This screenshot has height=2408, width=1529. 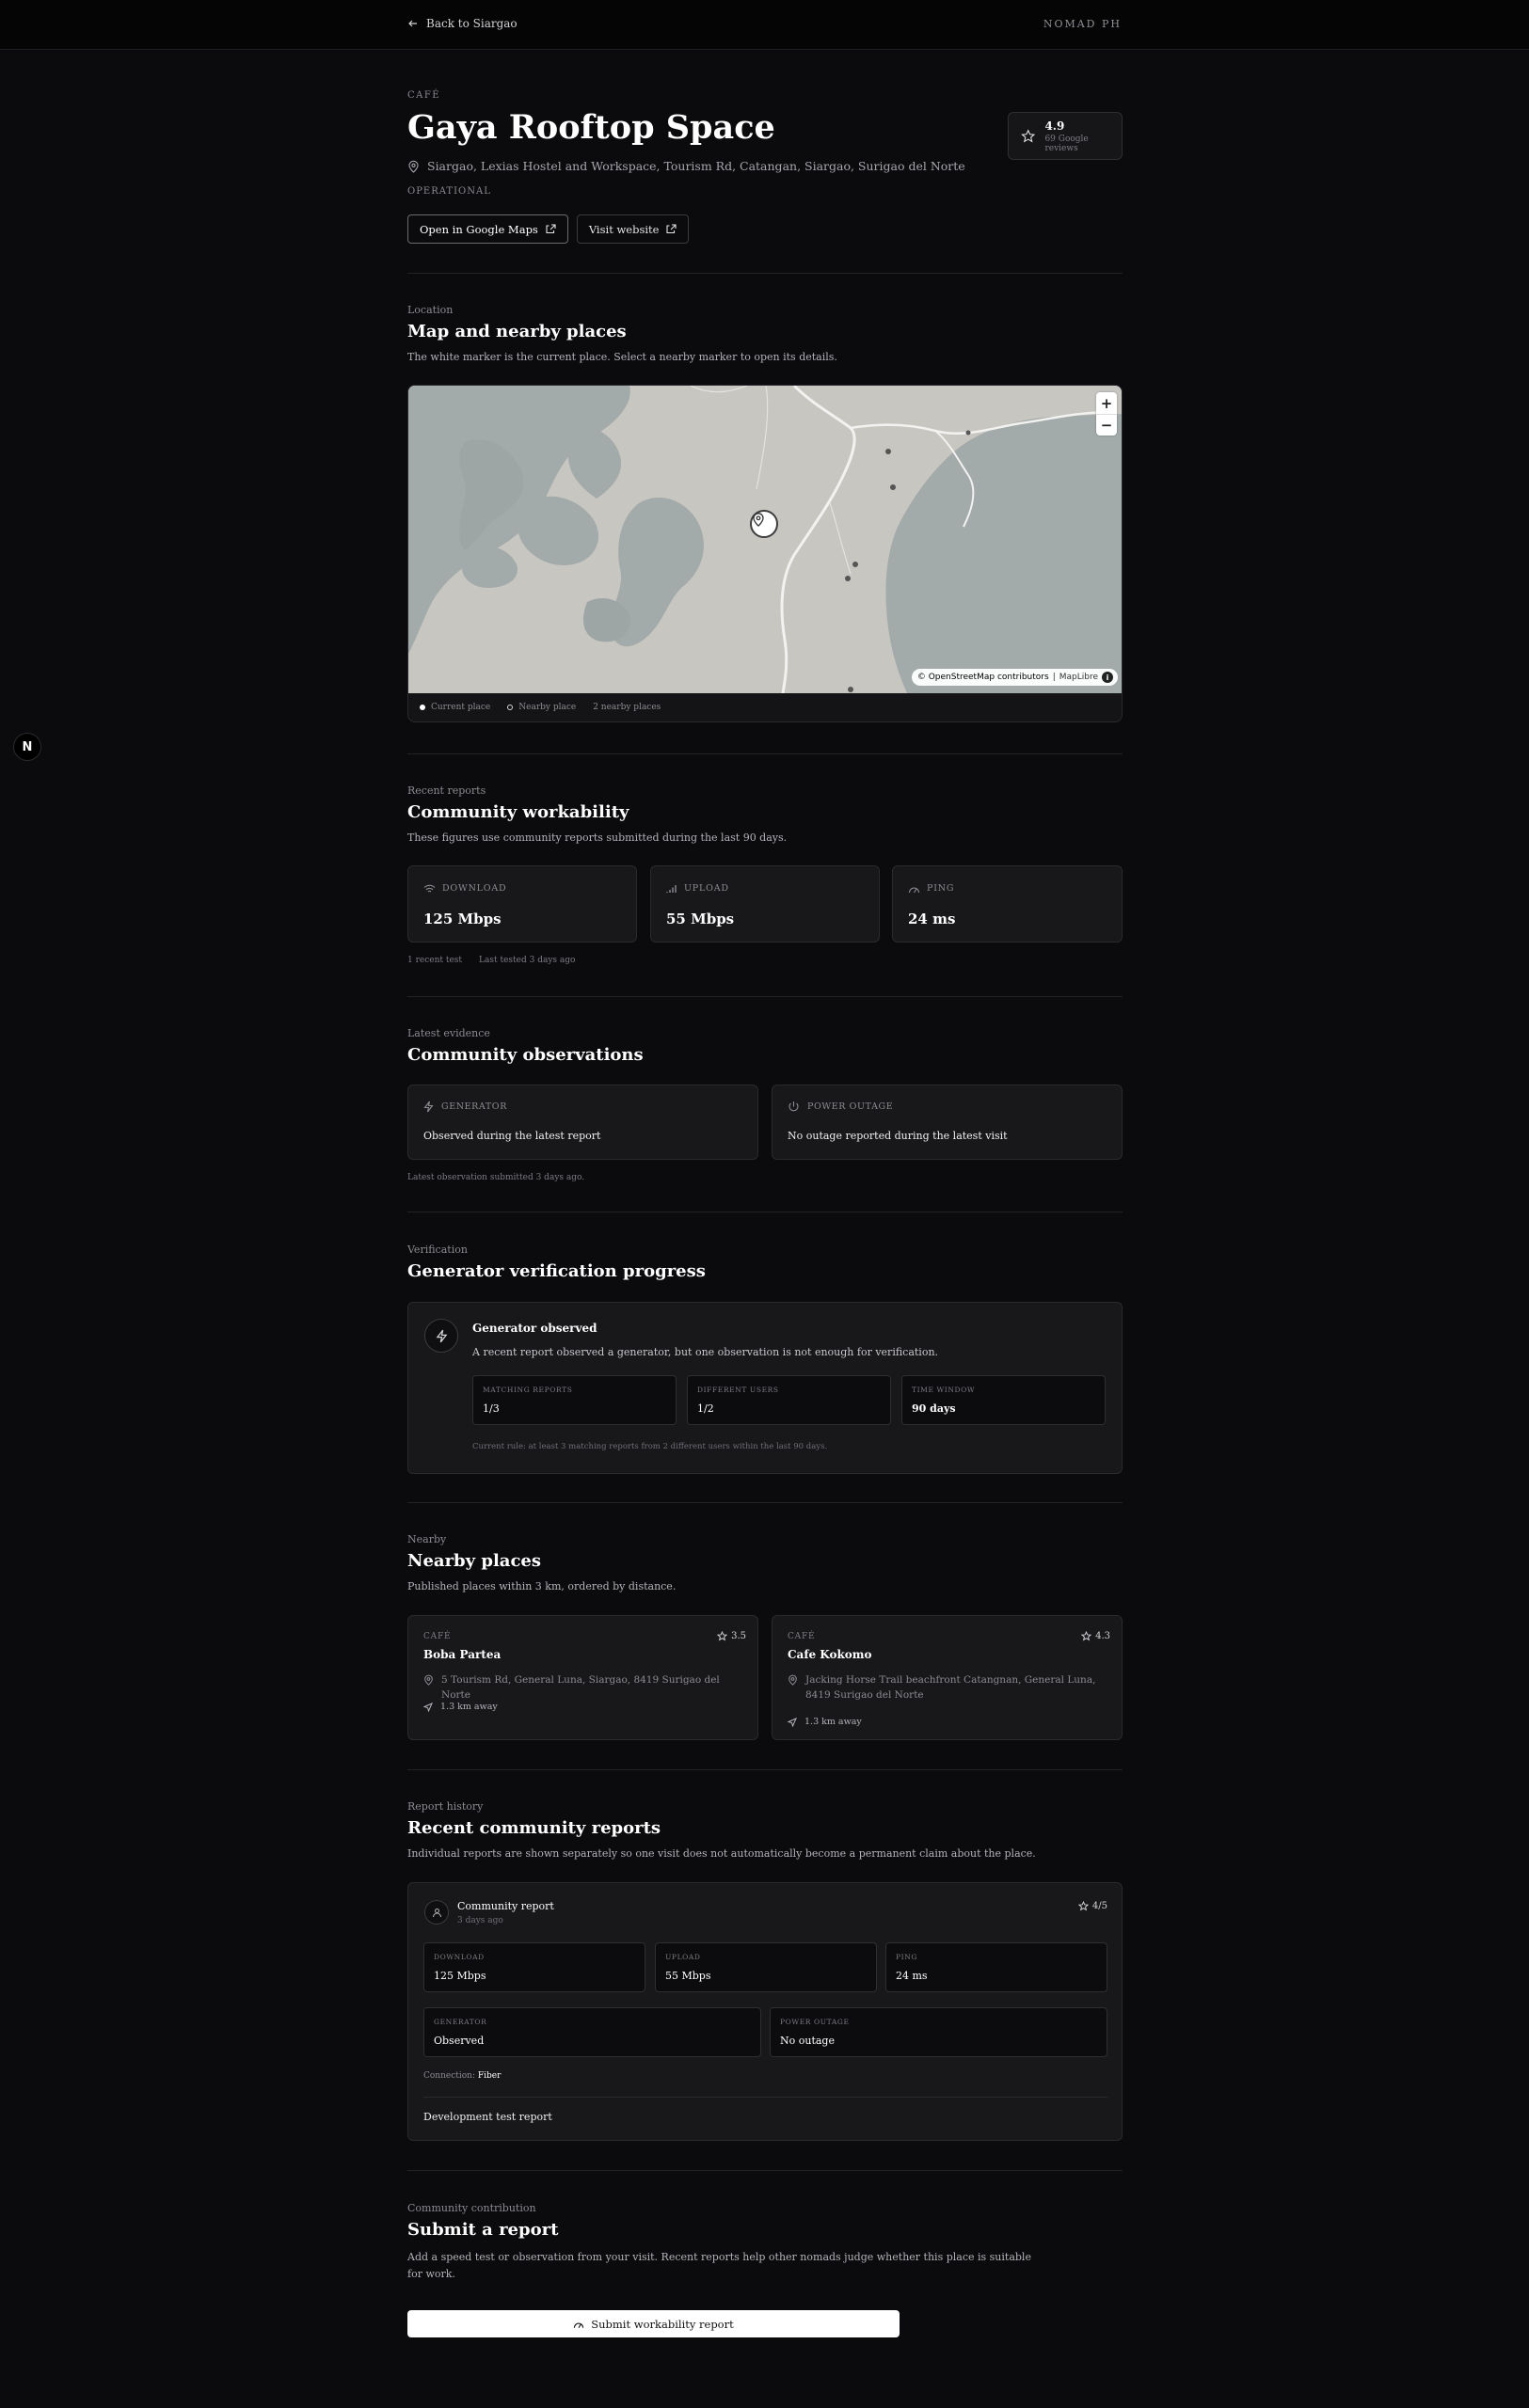 What do you see at coordinates (437, 1250) in the screenshot?
I see `section-kicker: Verification` at bounding box center [437, 1250].